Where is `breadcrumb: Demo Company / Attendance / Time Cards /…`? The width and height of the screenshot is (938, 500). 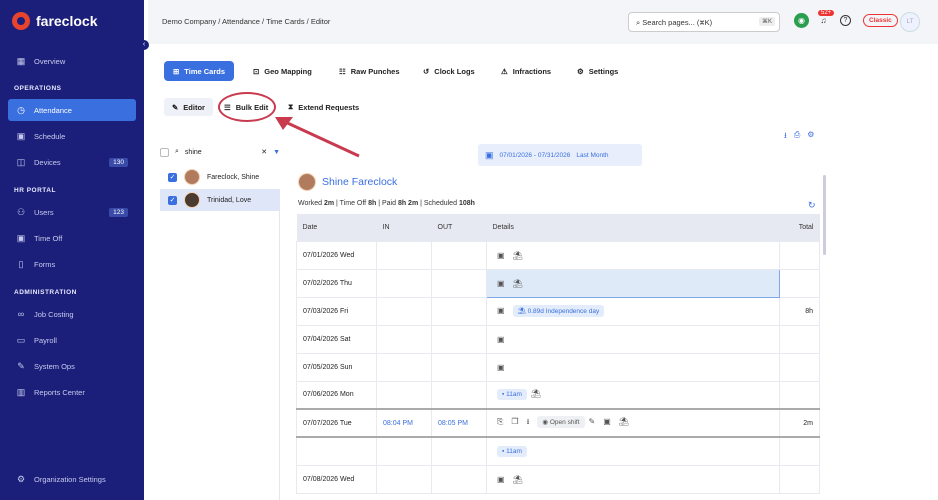
breadcrumb: Demo Company / Attendance / Time Cards /… is located at coordinates (246, 21).